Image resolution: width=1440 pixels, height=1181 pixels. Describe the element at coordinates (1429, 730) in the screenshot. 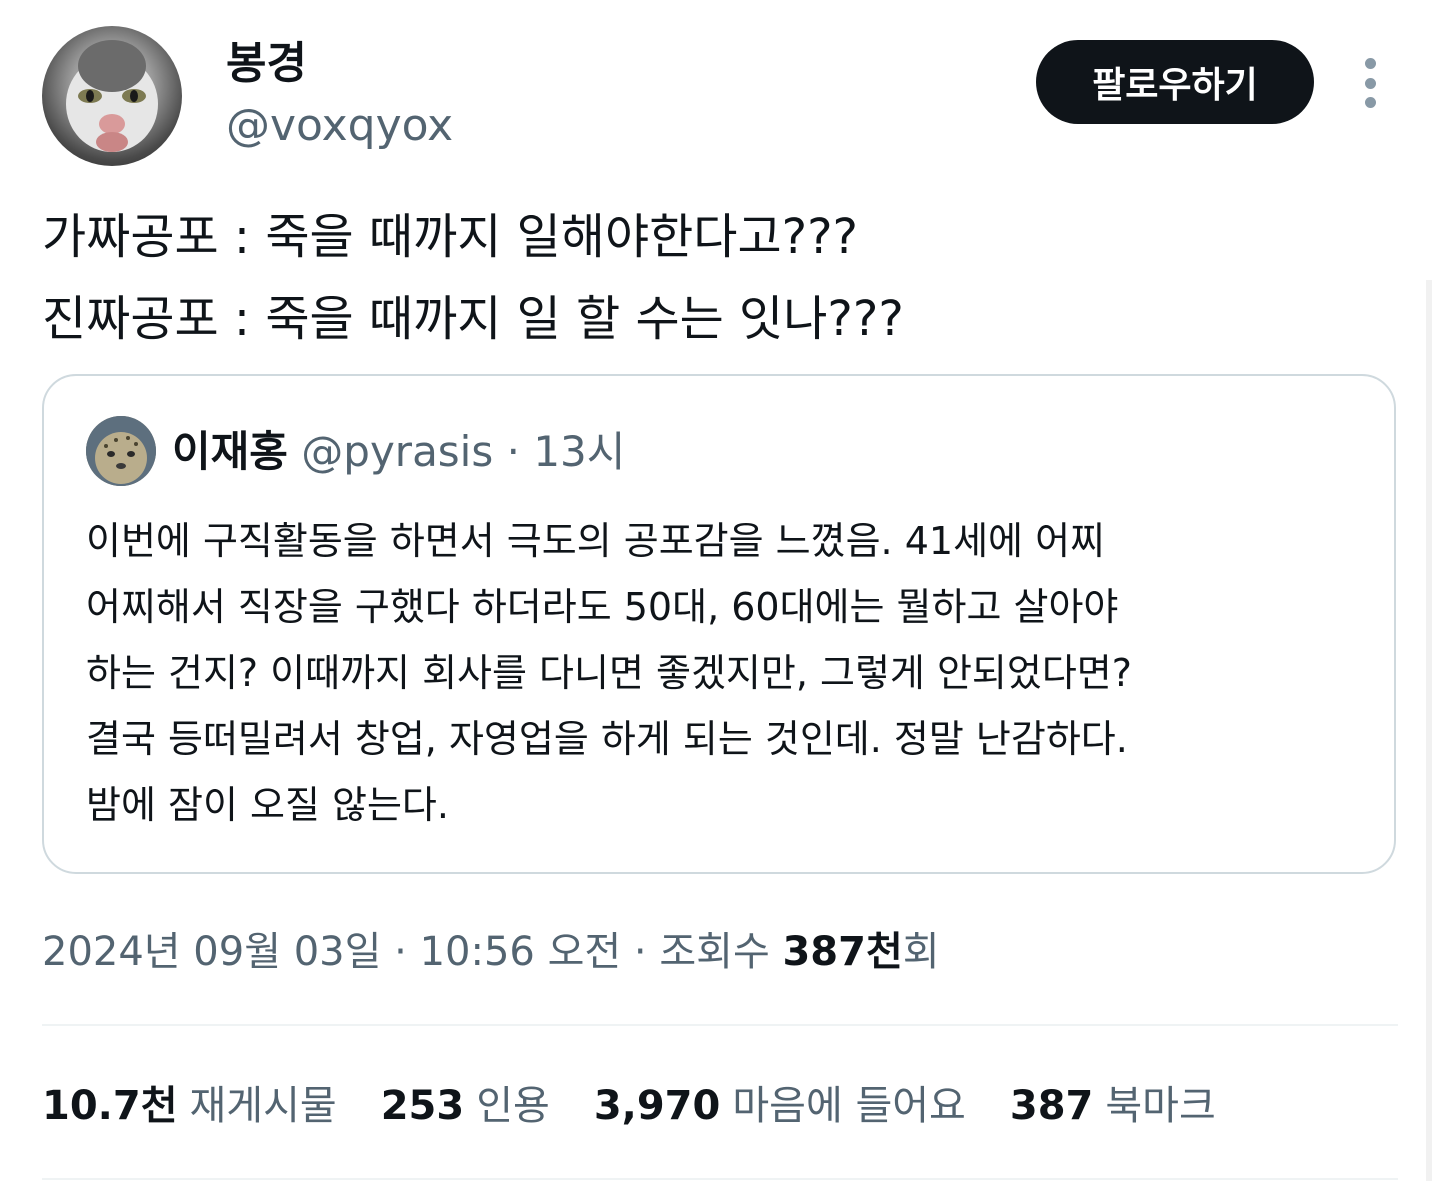

I see `scrollbar` at that location.